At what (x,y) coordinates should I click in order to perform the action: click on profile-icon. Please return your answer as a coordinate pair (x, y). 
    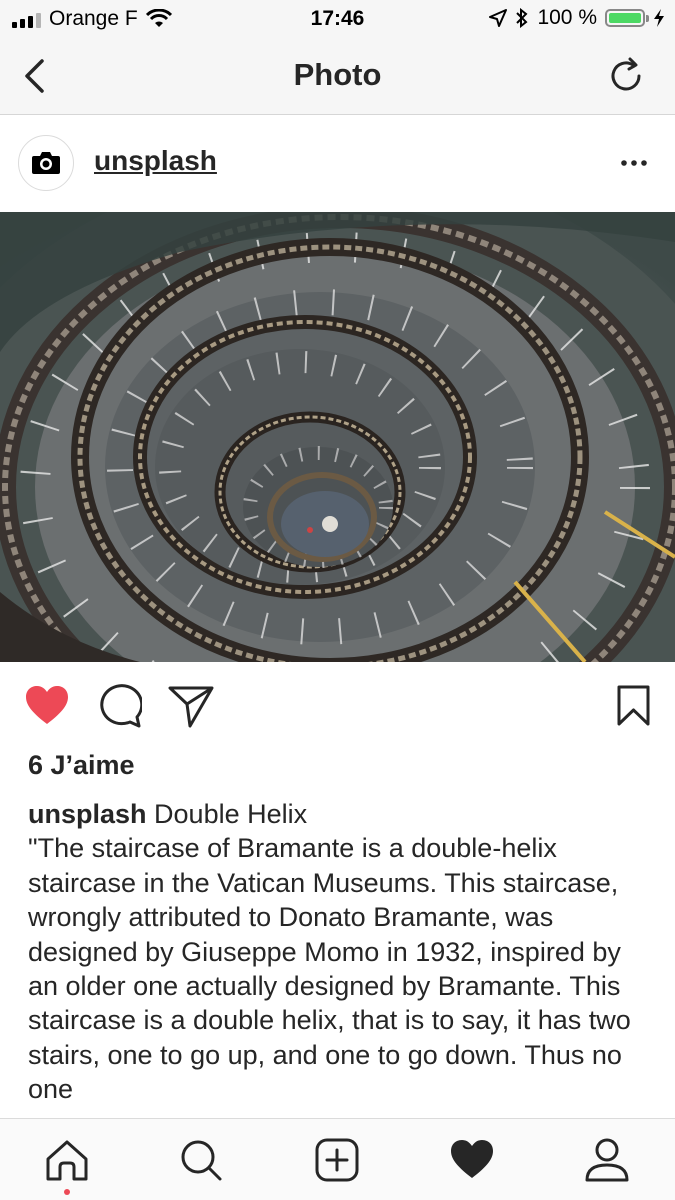
    Looking at the image, I should click on (607, 1160).